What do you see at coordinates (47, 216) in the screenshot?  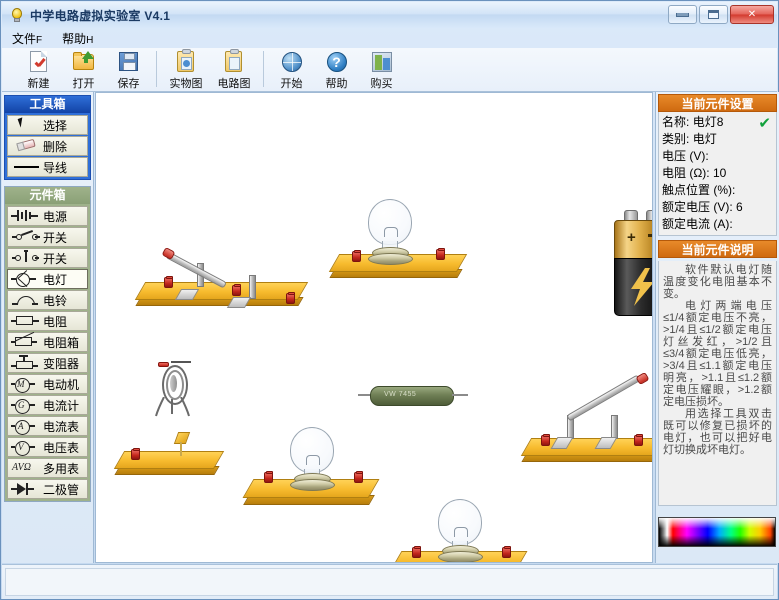 I see `component-item-power: 电源` at bounding box center [47, 216].